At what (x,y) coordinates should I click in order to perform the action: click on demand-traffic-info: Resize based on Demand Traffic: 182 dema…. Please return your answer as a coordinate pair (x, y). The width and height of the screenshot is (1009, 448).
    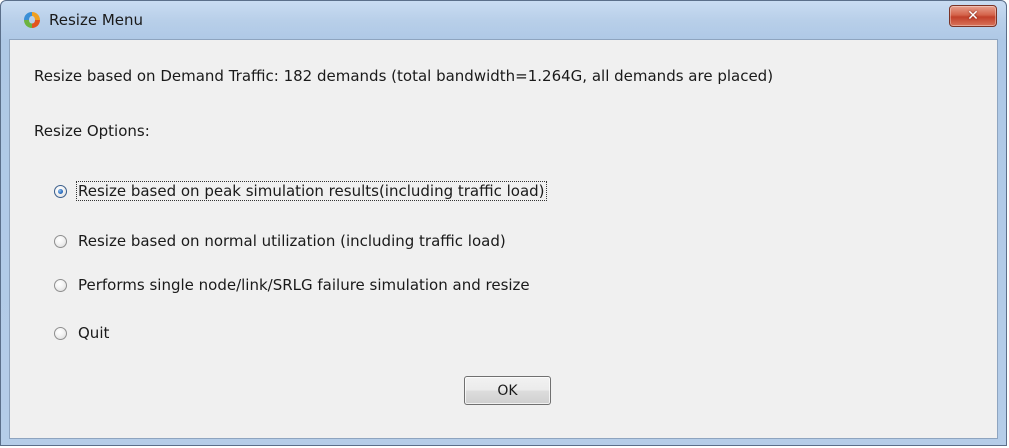
    Looking at the image, I should click on (404, 76).